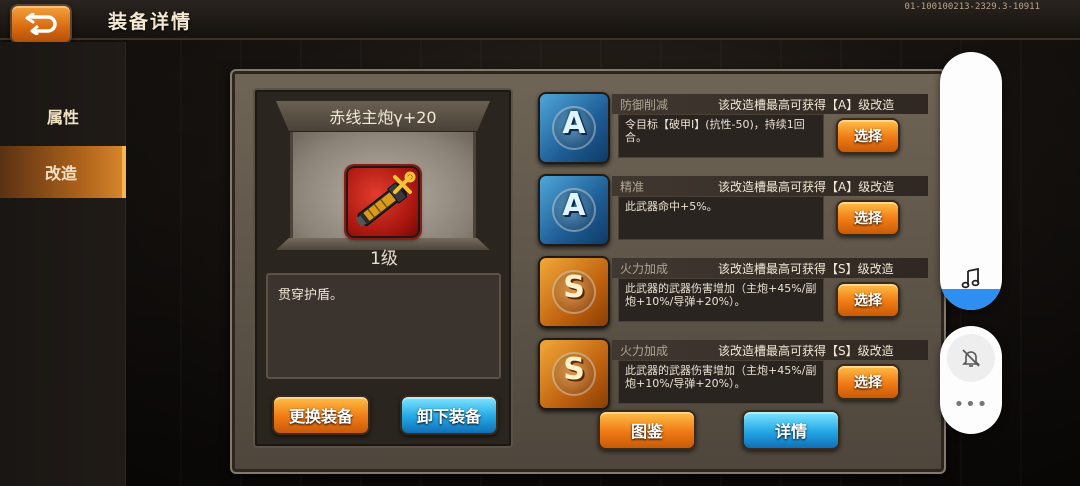 The image size is (1080, 486). What do you see at coordinates (971, 299) in the screenshot?
I see `volume-fill` at bounding box center [971, 299].